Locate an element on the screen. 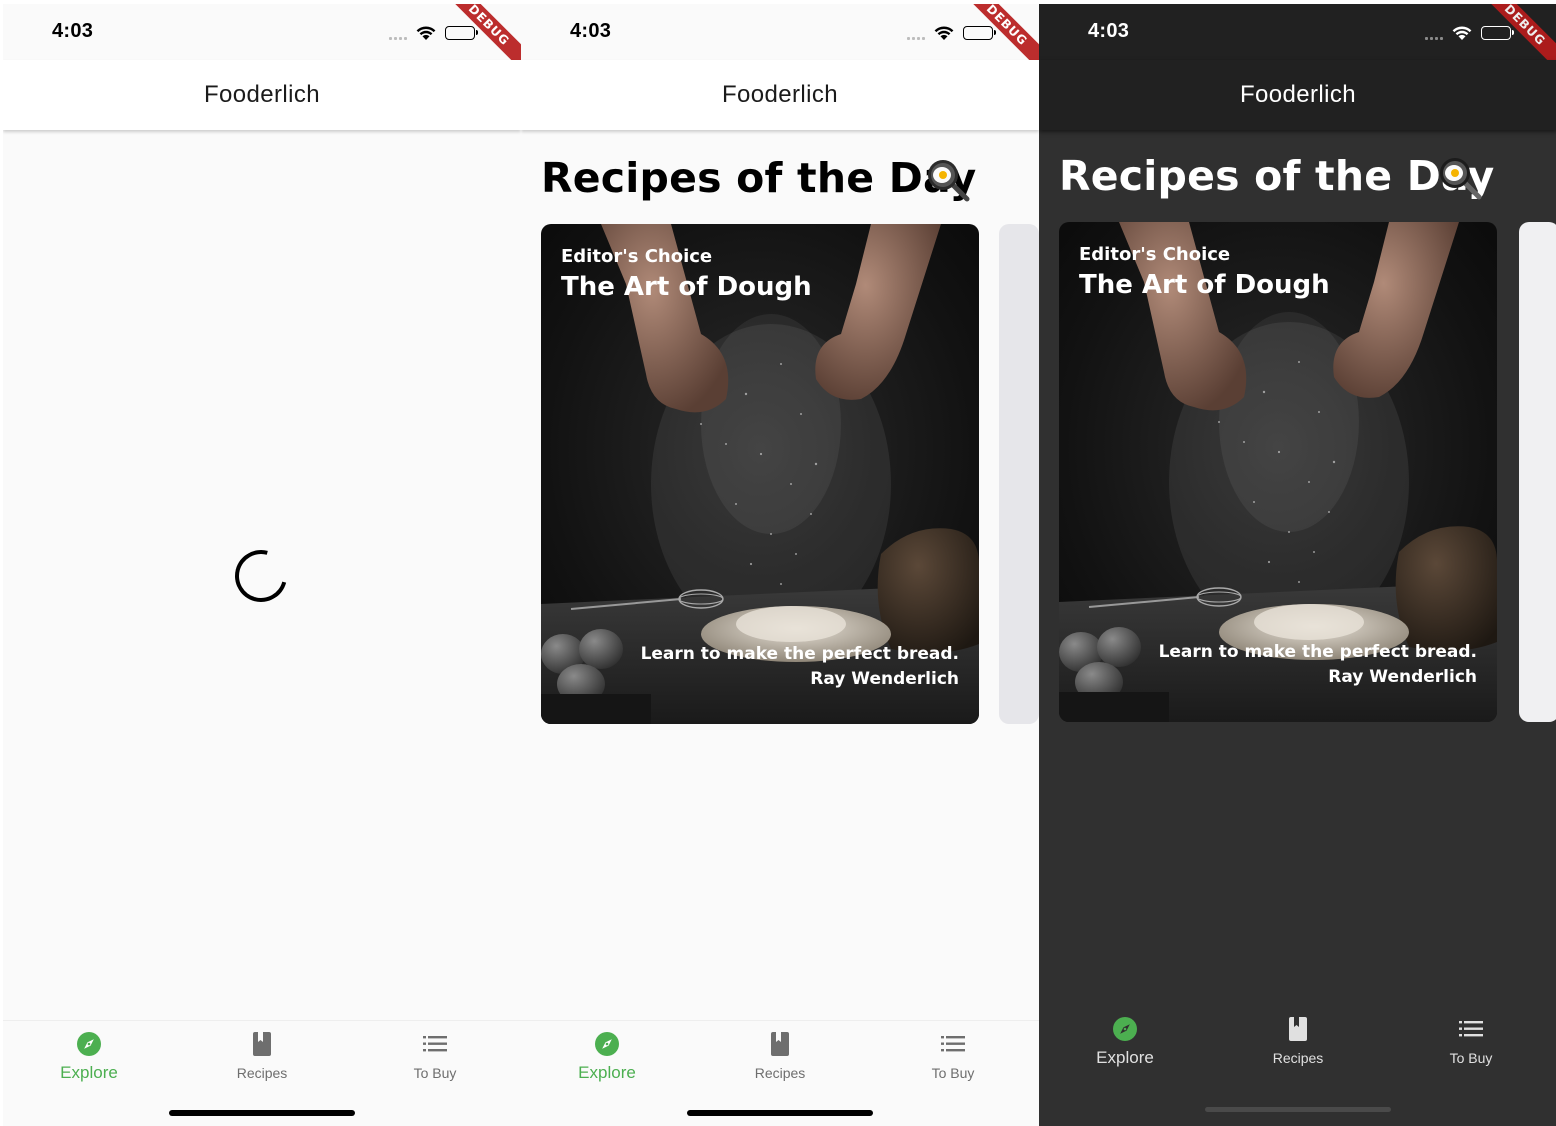 The width and height of the screenshot is (1556, 1126). loading-spinner is located at coordinates (261, 576).